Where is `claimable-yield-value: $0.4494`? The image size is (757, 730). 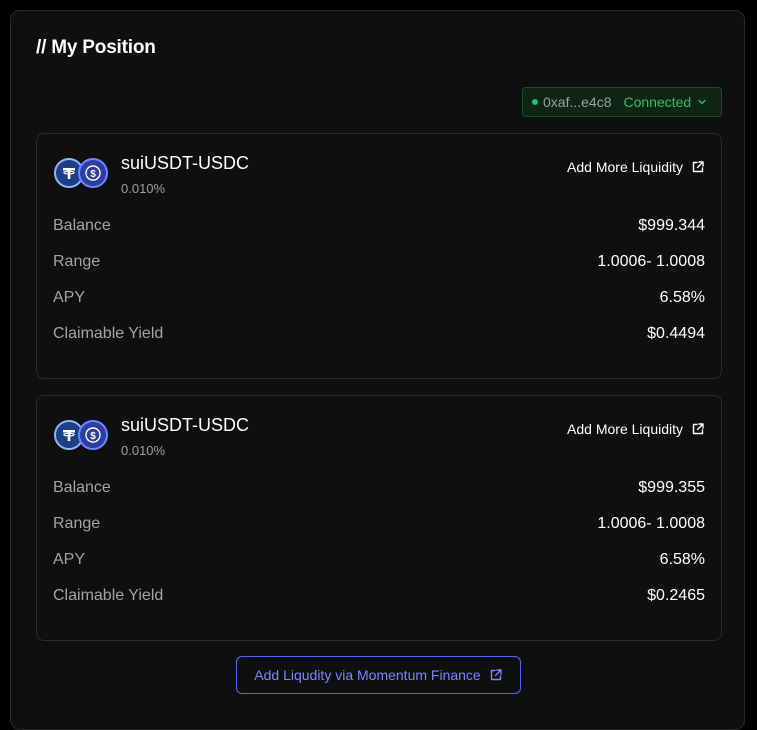
claimable-yield-value: $0.4494 is located at coordinates (676, 333).